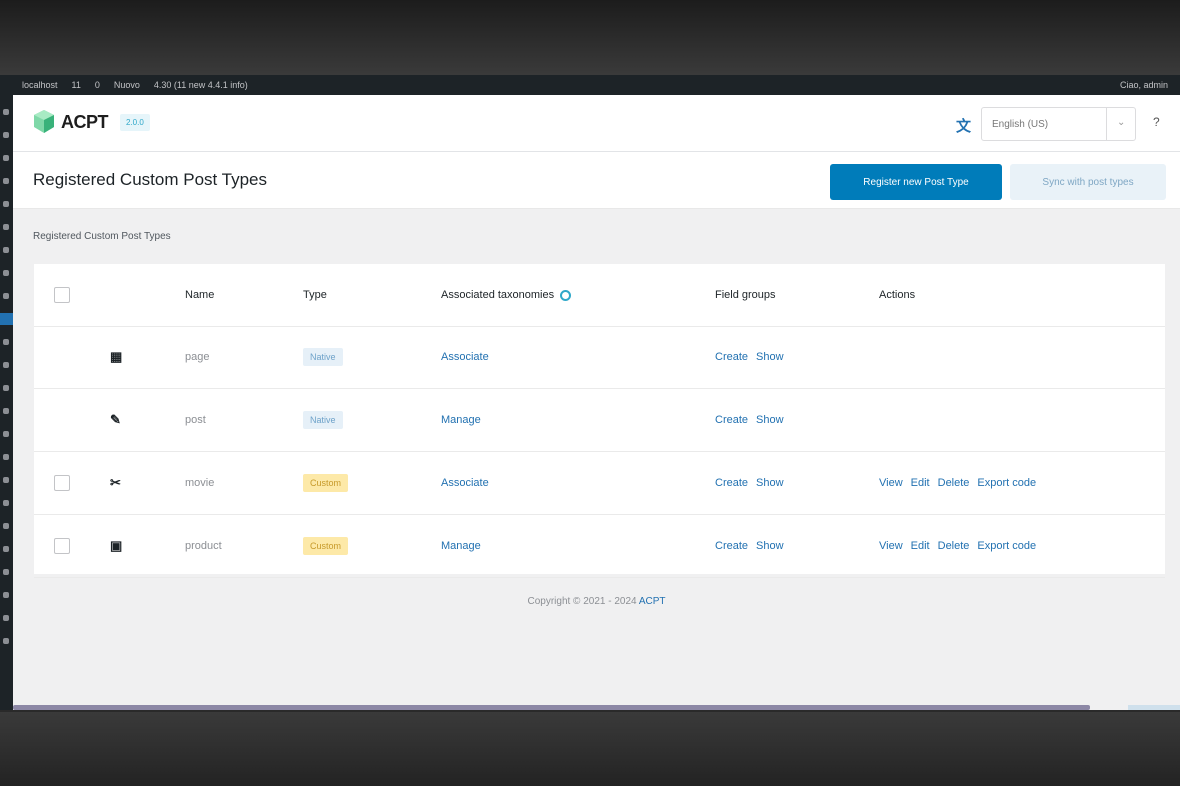 Image resolution: width=1180 pixels, height=786 pixels. What do you see at coordinates (315, 295) in the screenshot?
I see `column-type: Type` at bounding box center [315, 295].